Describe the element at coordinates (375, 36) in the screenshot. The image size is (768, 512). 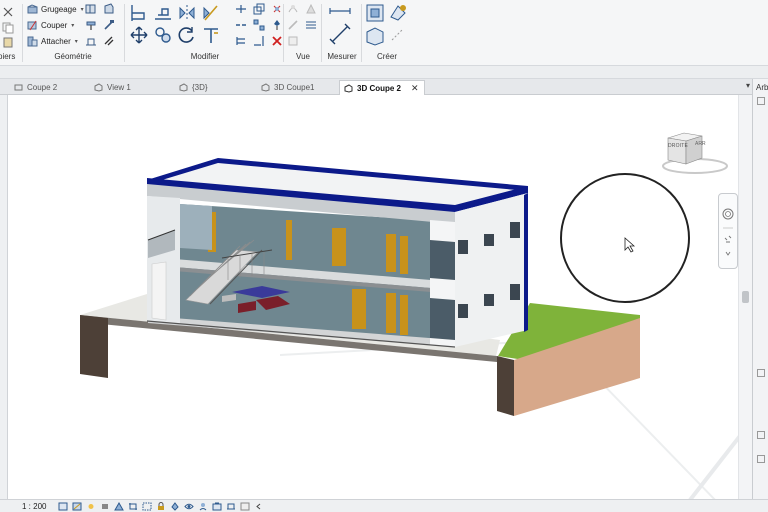
I see `create-group-icon` at that location.